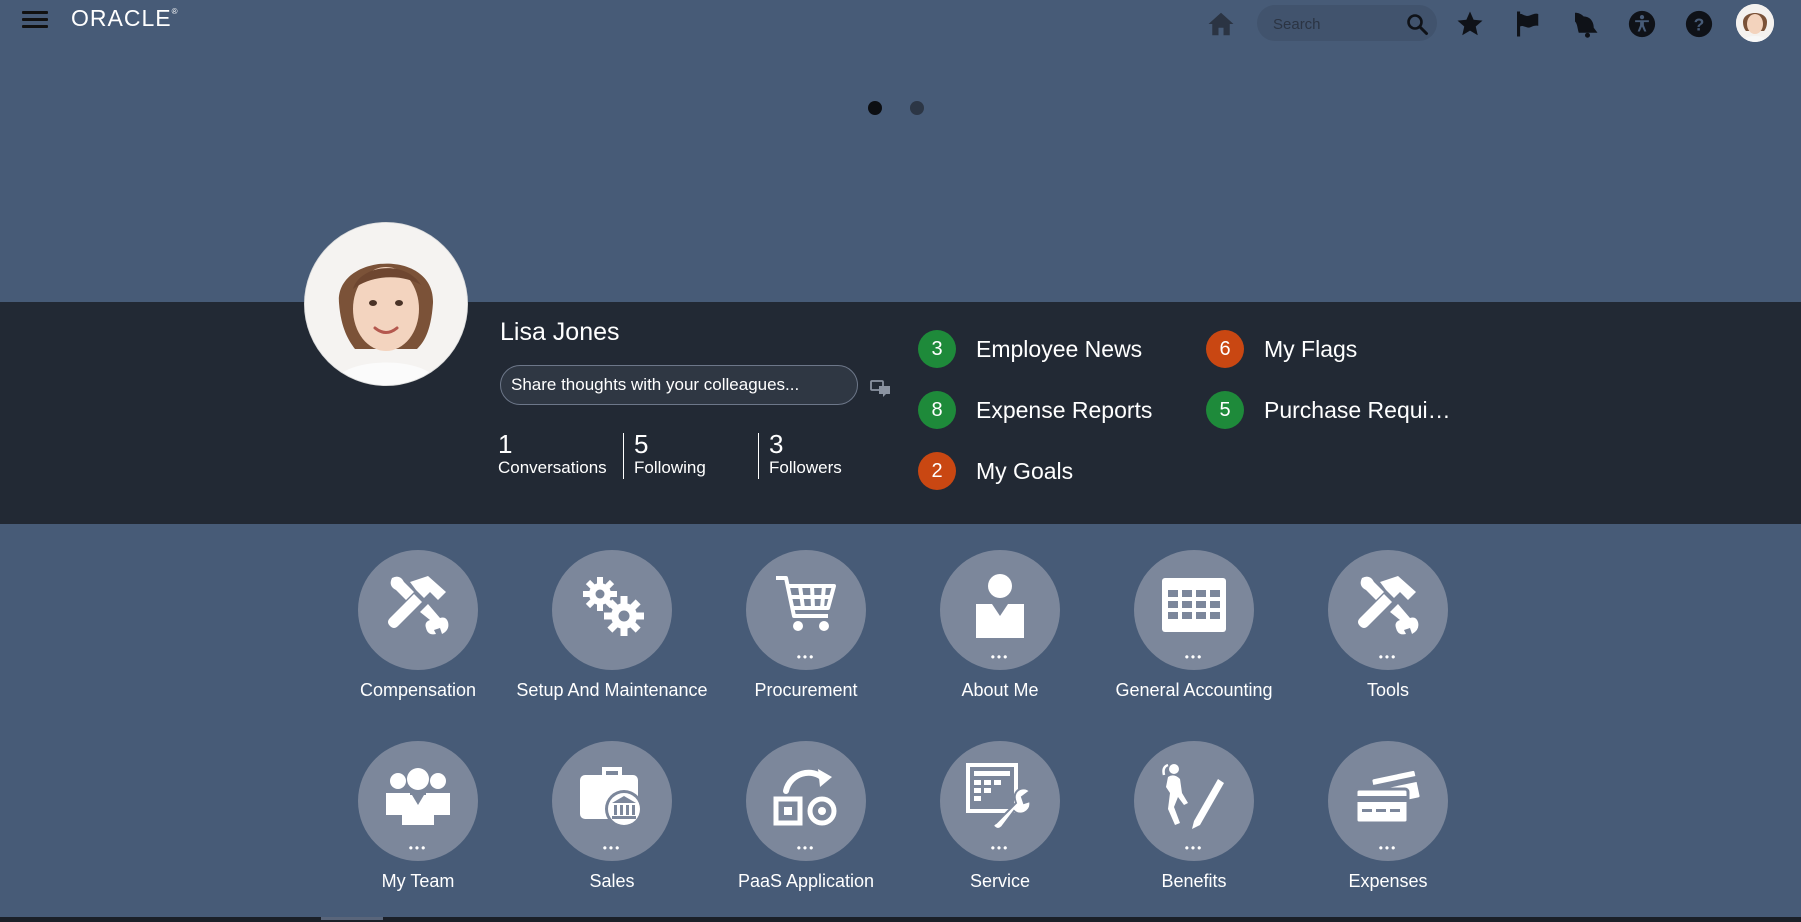  Describe the element at coordinates (611, 797) in the screenshot. I see `briefcase-bank-icon` at that location.